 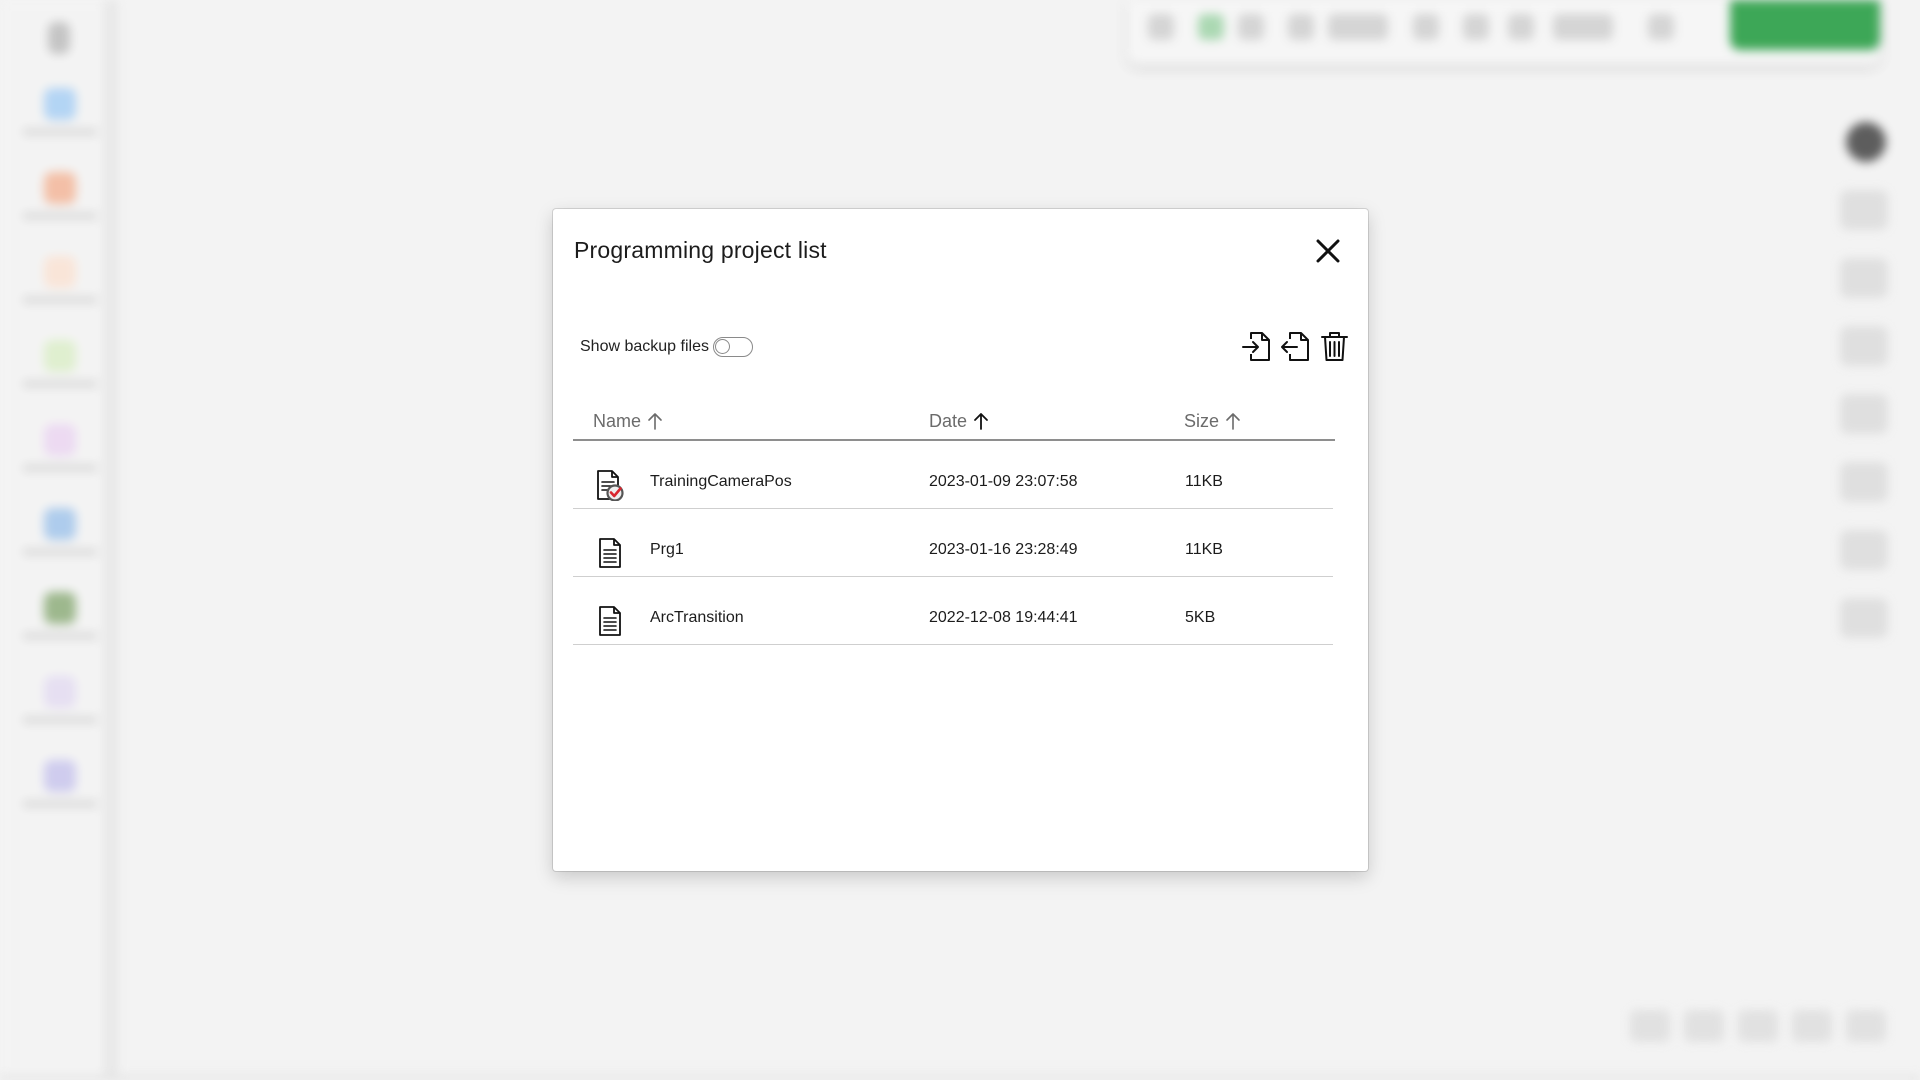 I want to click on row-date: 2023-01-16 23:28:49, so click(x=1003, y=549).